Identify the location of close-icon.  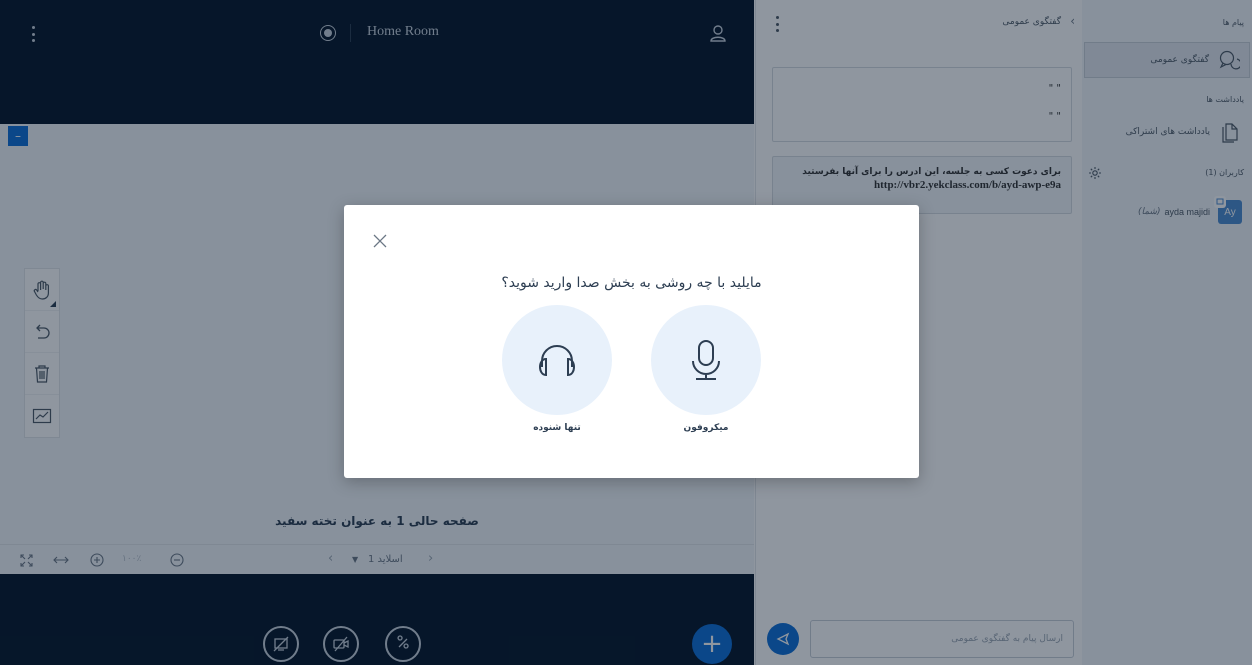
(380, 241).